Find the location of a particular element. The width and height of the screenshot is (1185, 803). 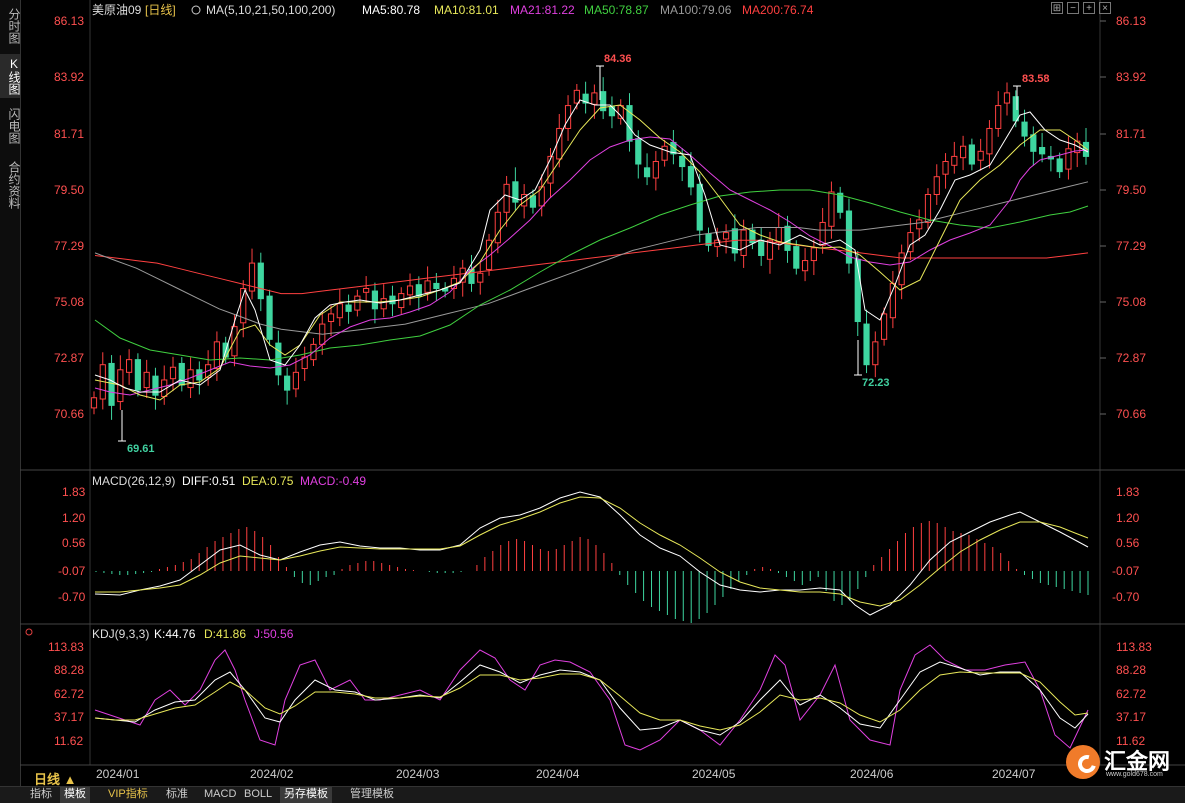

annotation-high-83: 83.58 is located at coordinates (1036, 79).